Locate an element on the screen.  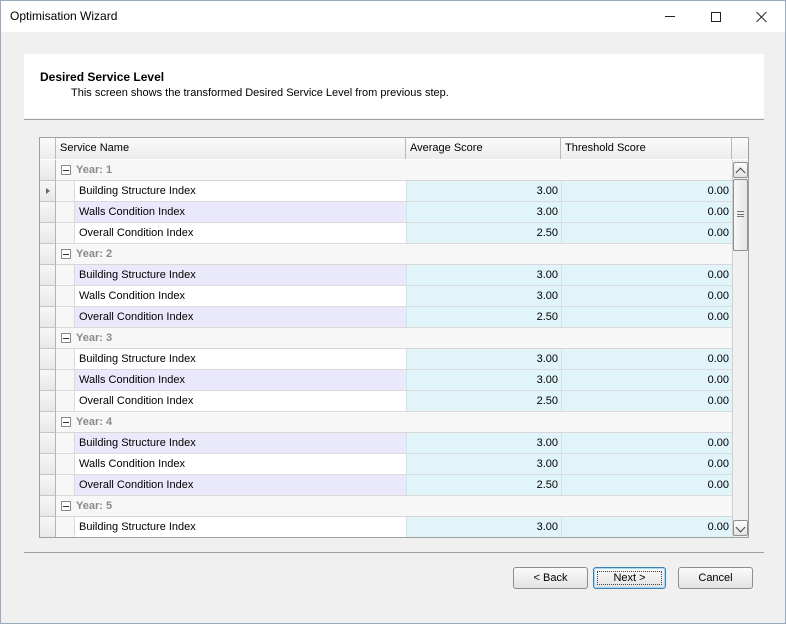
column-header-service-name: Service Name is located at coordinates (231, 148).